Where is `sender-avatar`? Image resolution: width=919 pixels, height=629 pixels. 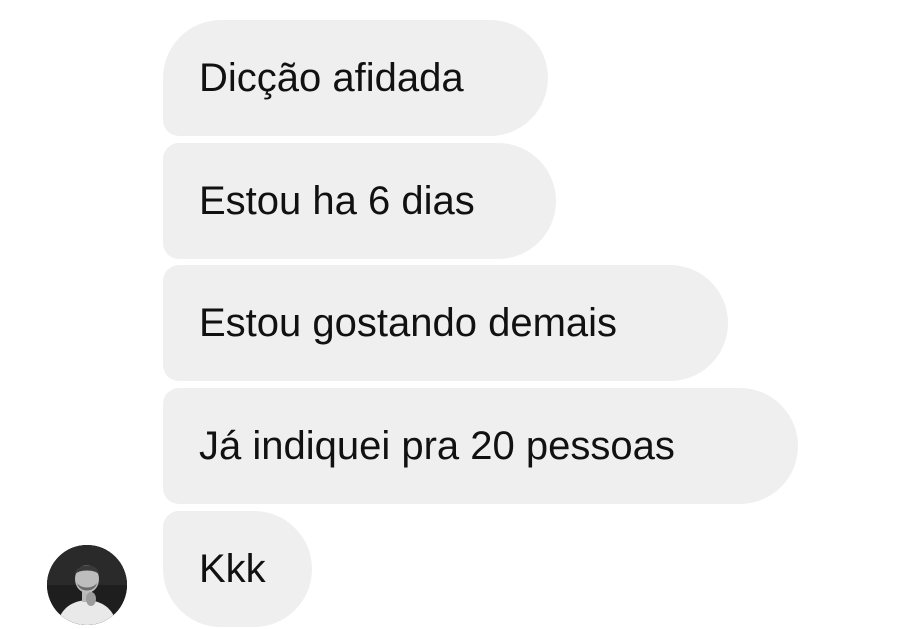
sender-avatar is located at coordinates (87, 585).